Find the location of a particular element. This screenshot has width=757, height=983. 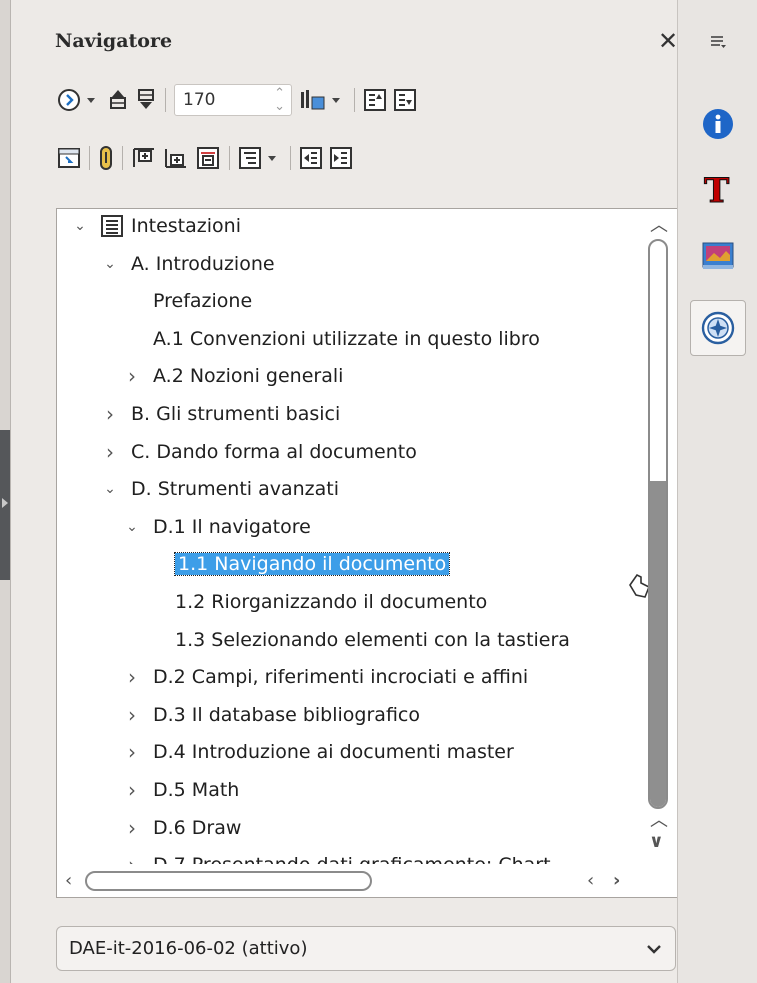

tree-node: › D.6 Draw is located at coordinates (347, 828).